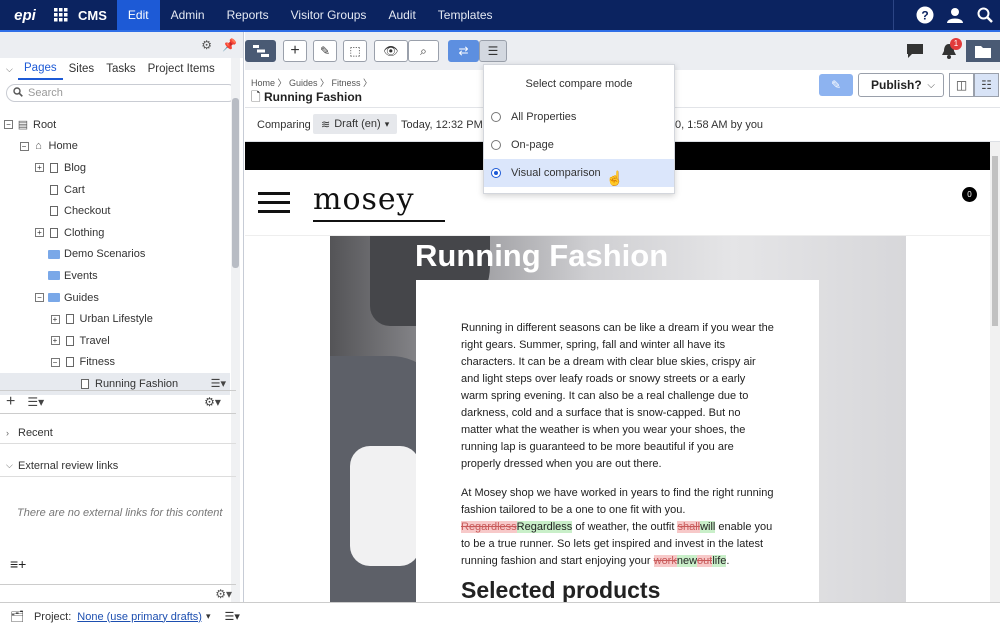  What do you see at coordinates (579, 145) in the screenshot?
I see `option-on-page: On-page` at bounding box center [579, 145].